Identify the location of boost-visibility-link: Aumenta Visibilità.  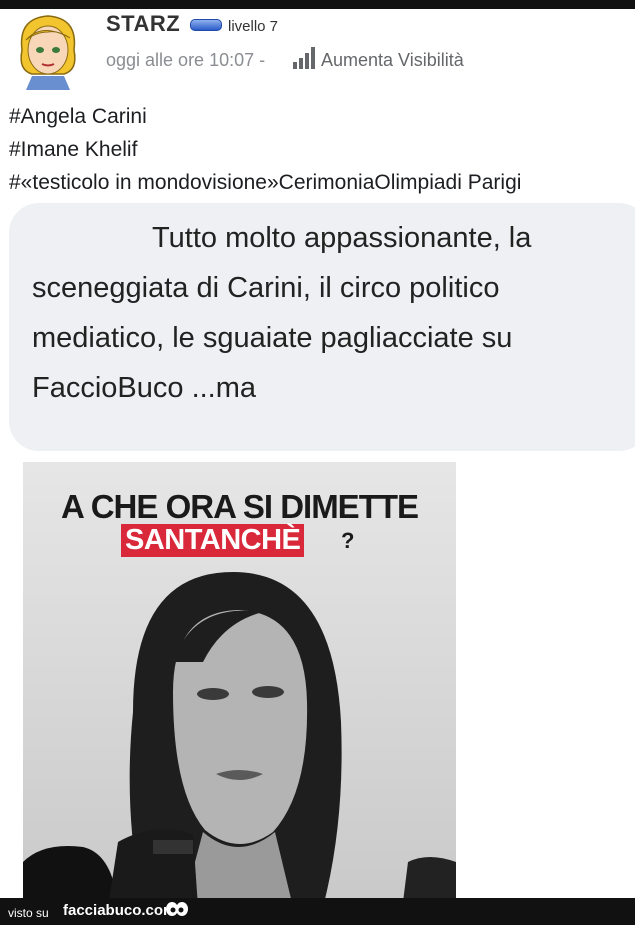
(392, 60).